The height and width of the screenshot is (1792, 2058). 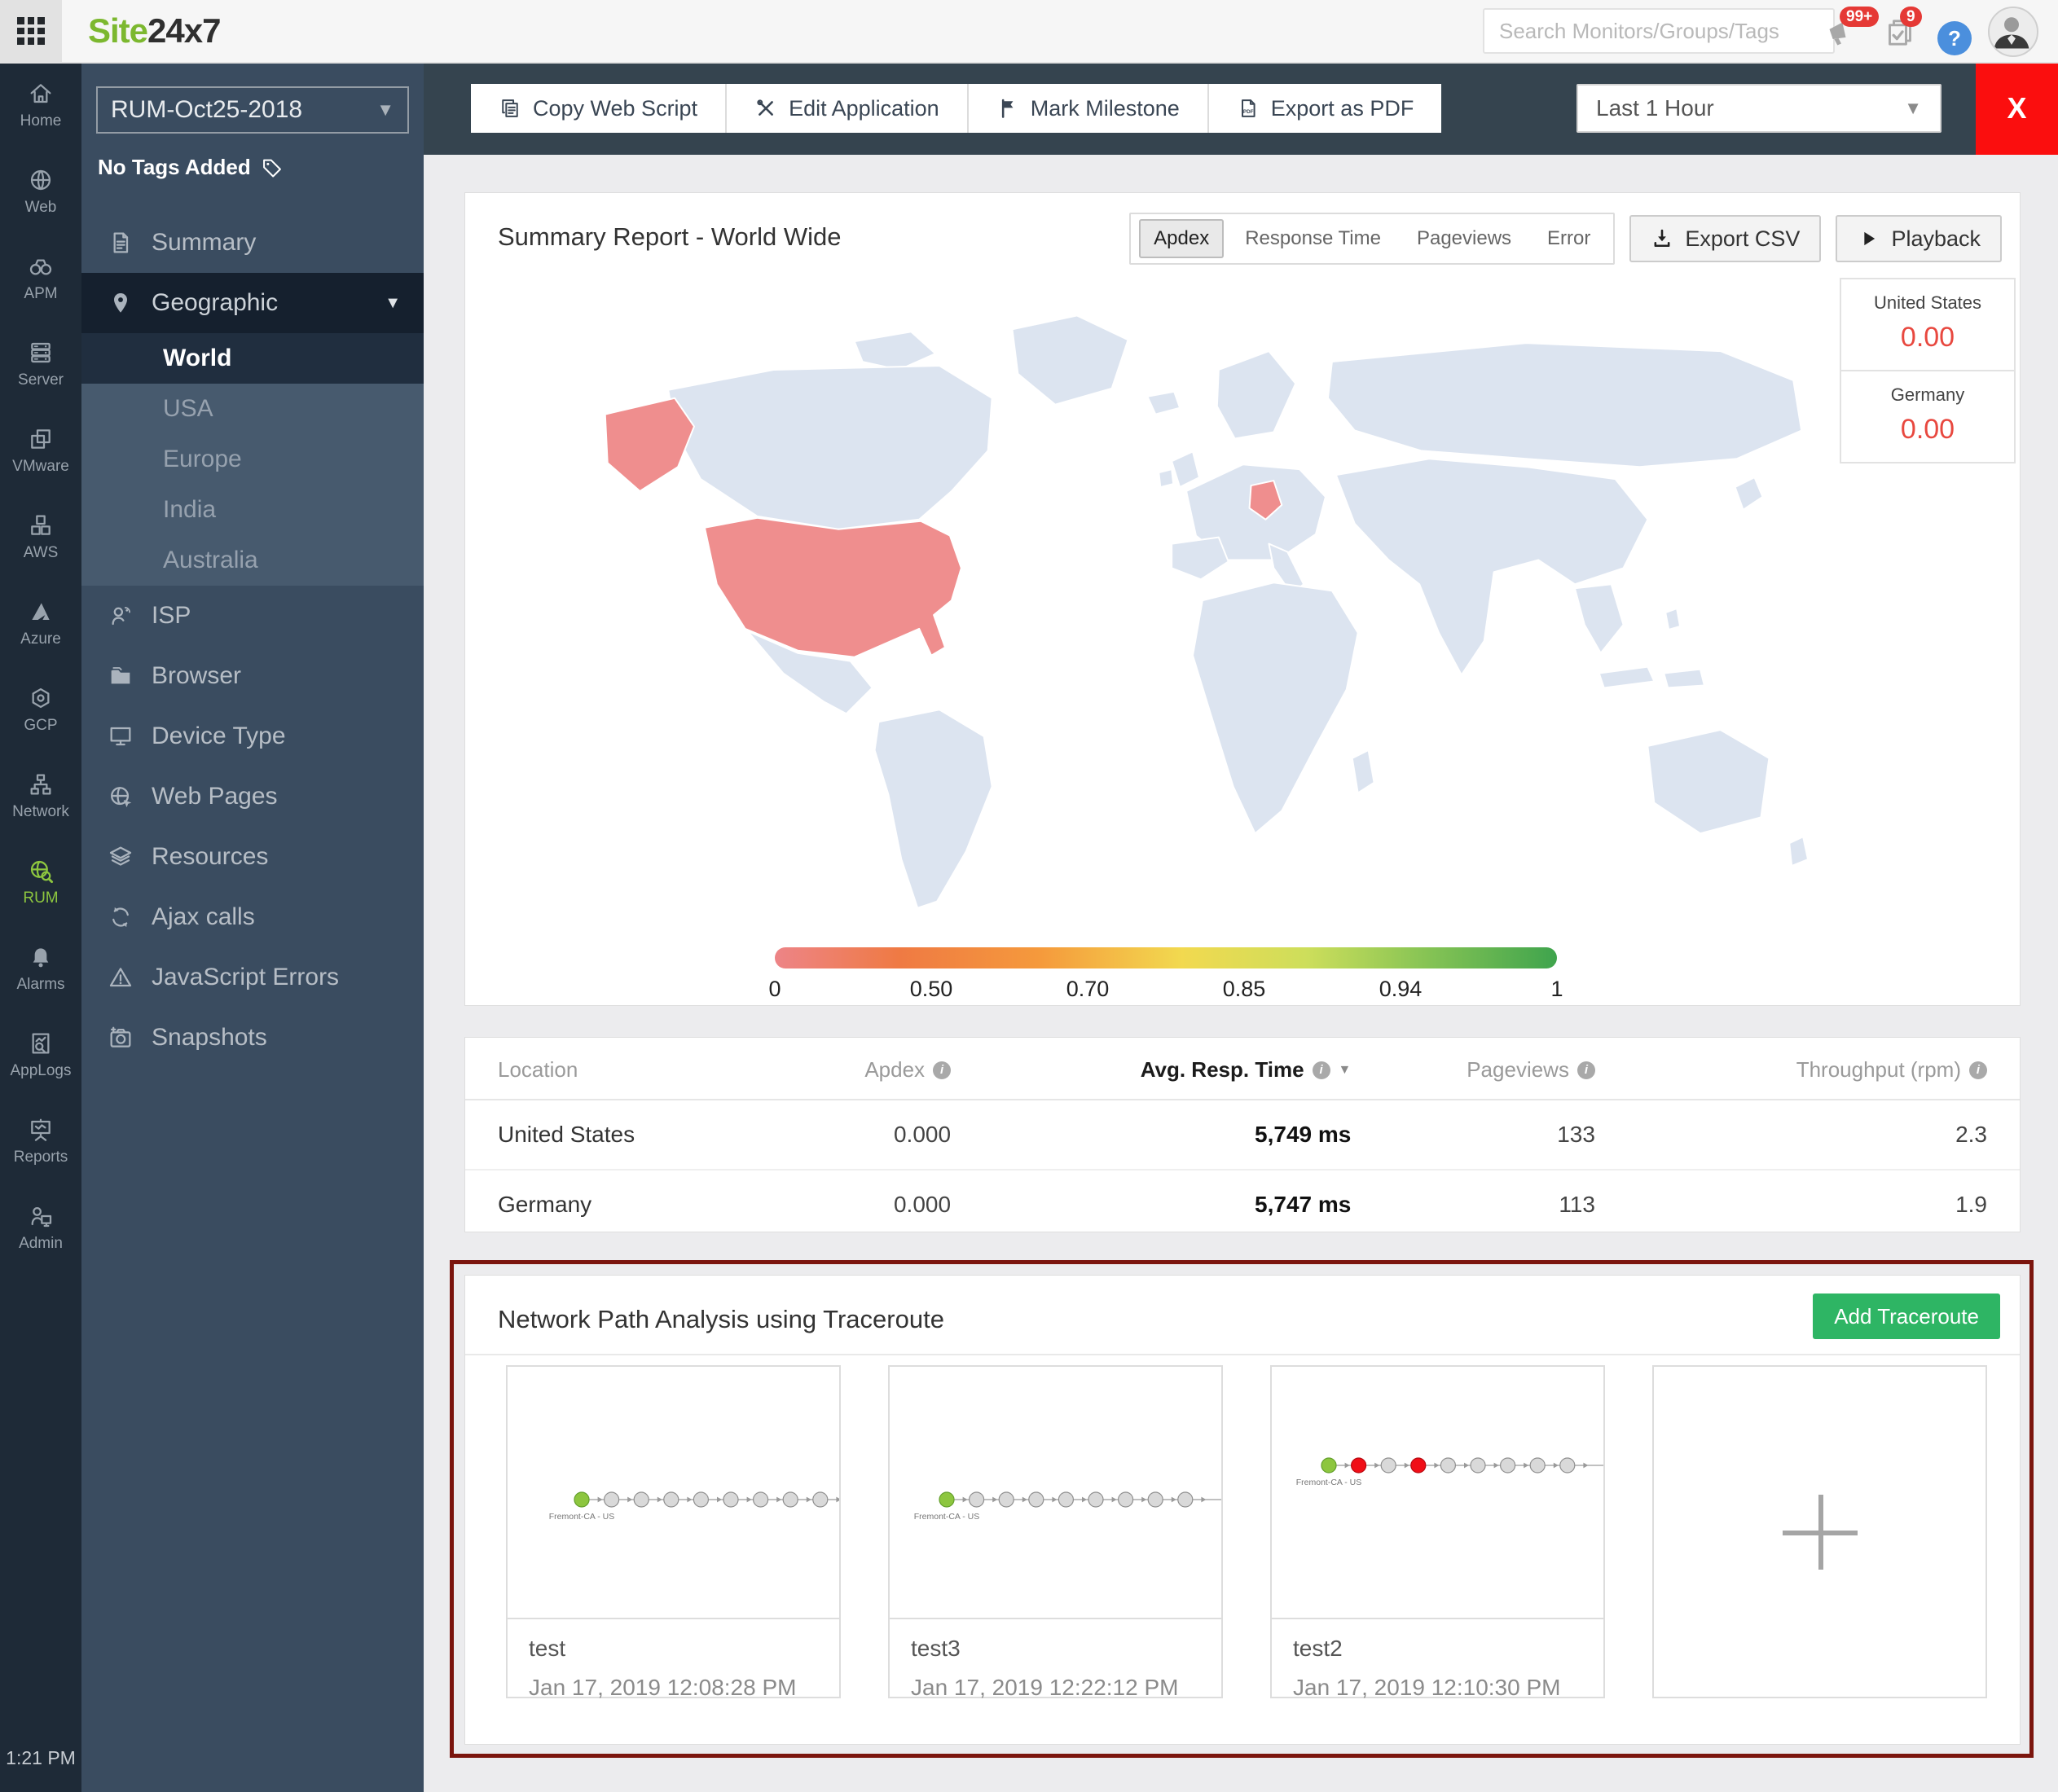 What do you see at coordinates (252, 358) in the screenshot?
I see `sidebar-item-world: World` at bounding box center [252, 358].